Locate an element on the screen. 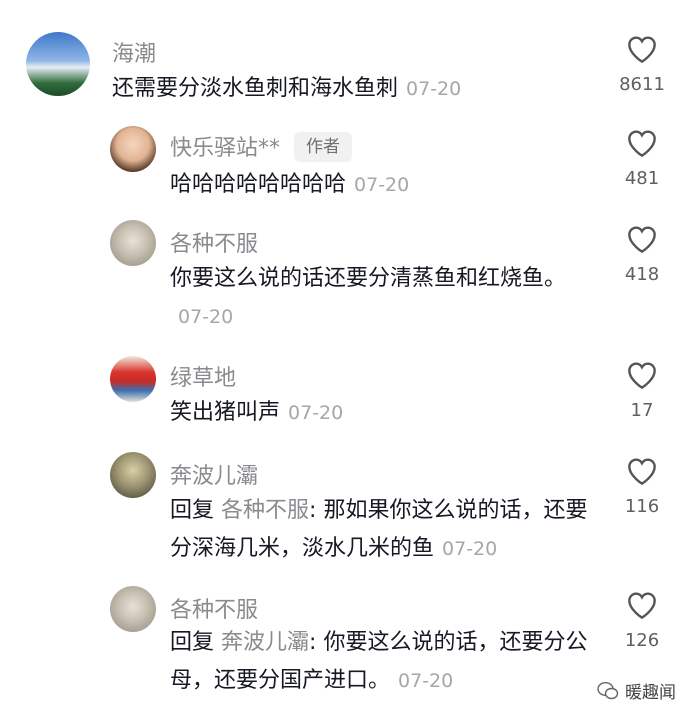 The width and height of the screenshot is (690, 717). like-count: 17 is located at coordinates (642, 410).